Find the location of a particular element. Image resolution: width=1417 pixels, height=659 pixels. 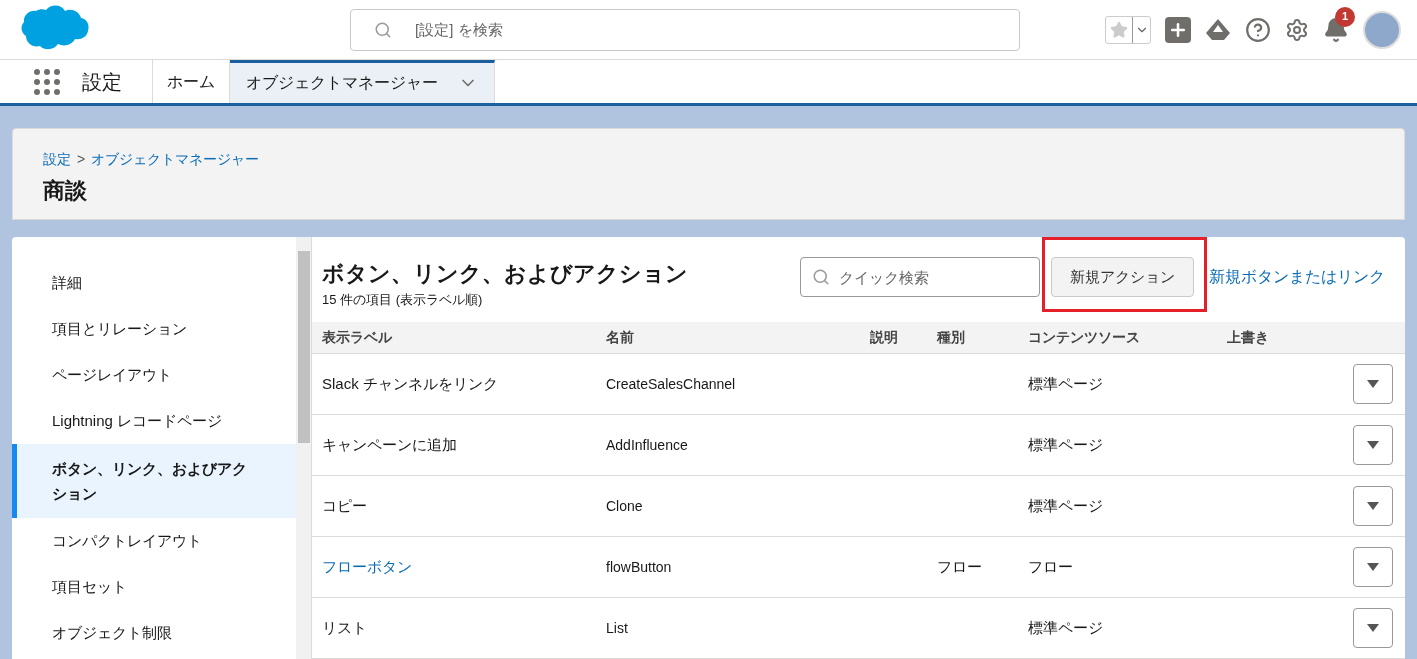

breadcrumb-link: 設定 is located at coordinates (57, 159).